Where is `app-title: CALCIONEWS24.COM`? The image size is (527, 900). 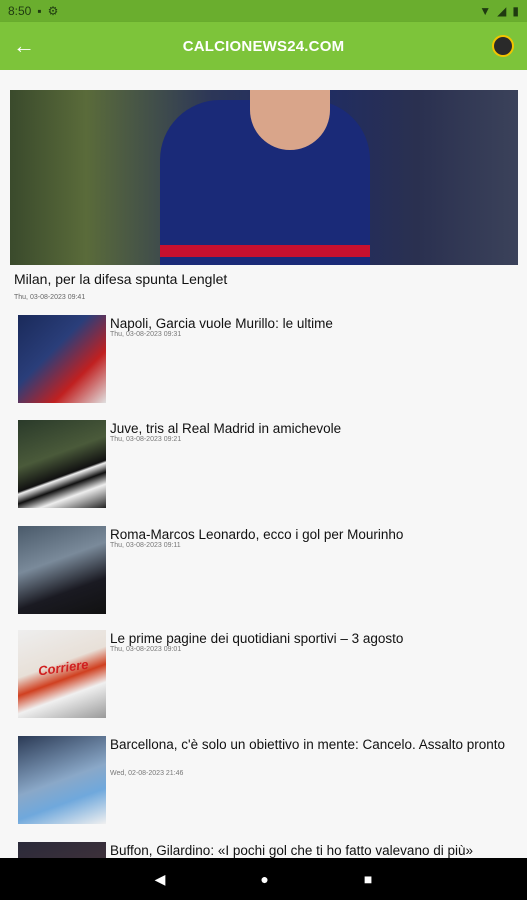 app-title: CALCIONEWS24.COM is located at coordinates (263, 46).